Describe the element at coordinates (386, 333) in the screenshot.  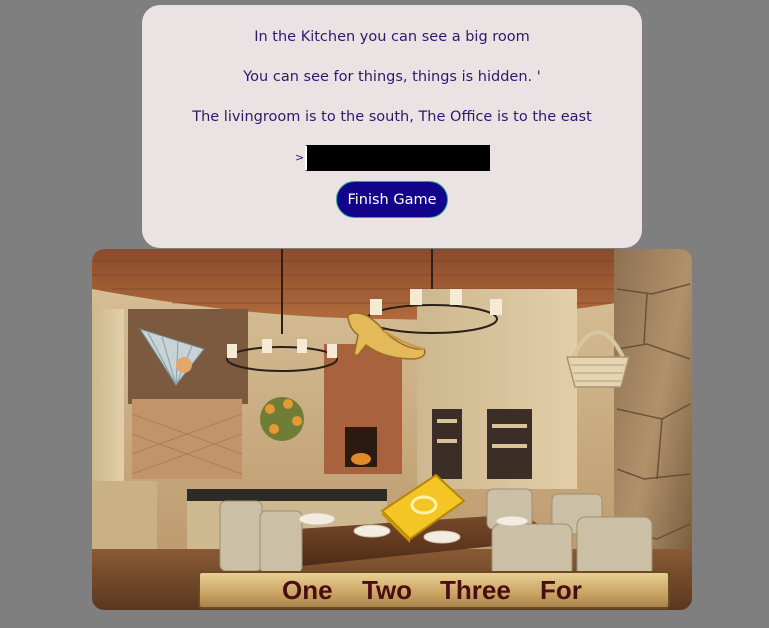
I see `slipper-item` at that location.